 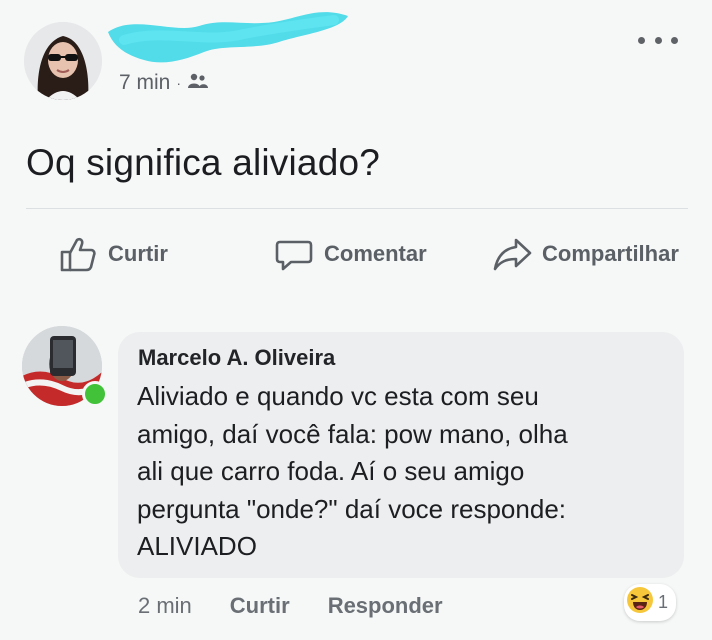 I want to click on haha-emoji-icon, so click(x=640, y=602).